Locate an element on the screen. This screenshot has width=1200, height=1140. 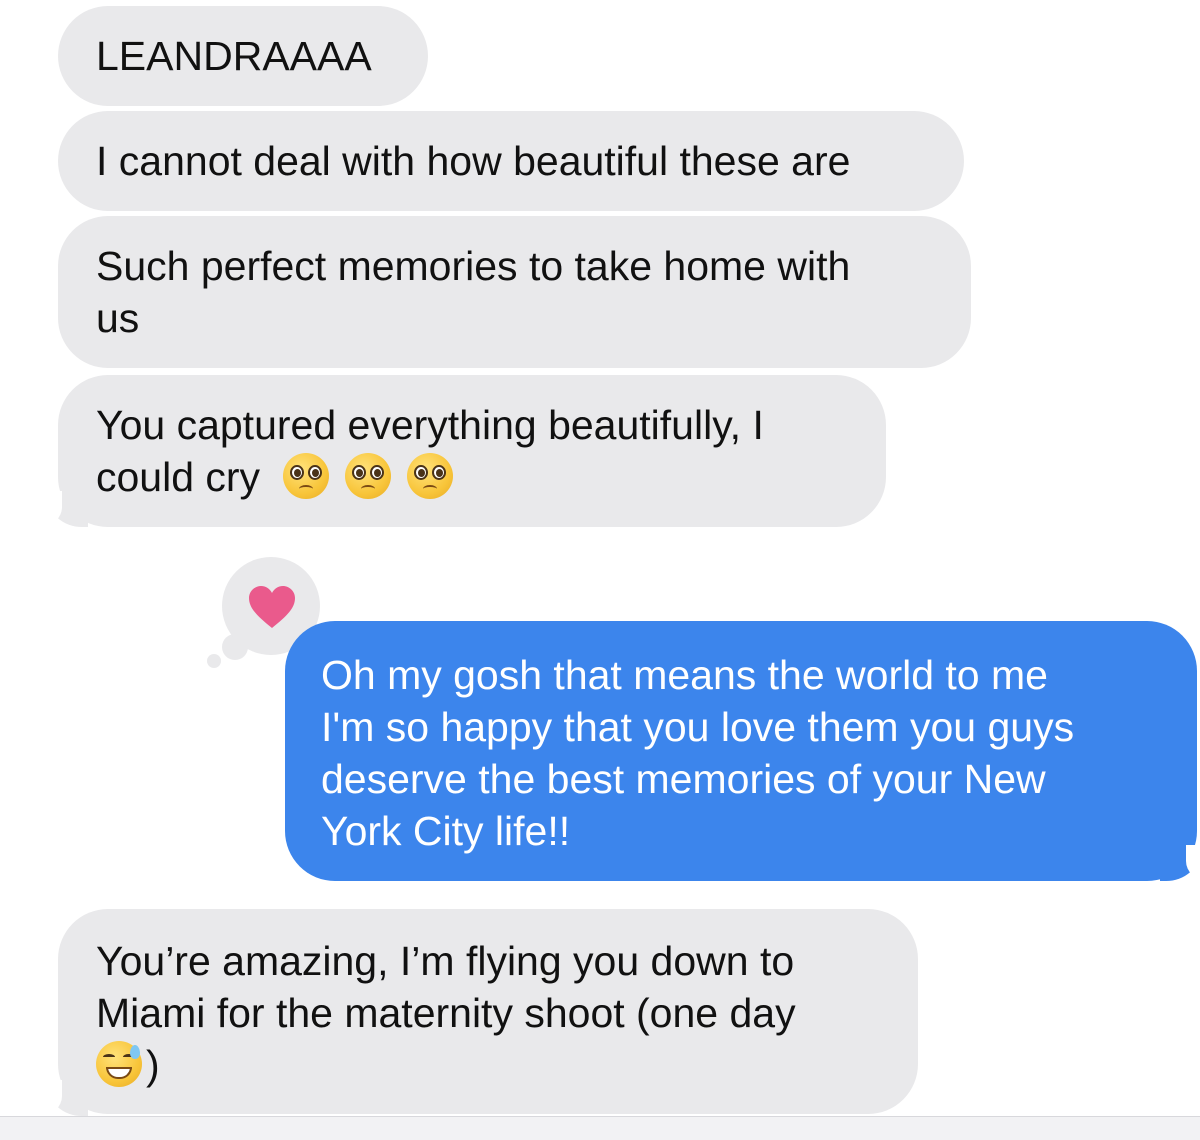
message-text: ) is located at coordinates (153, 1065).